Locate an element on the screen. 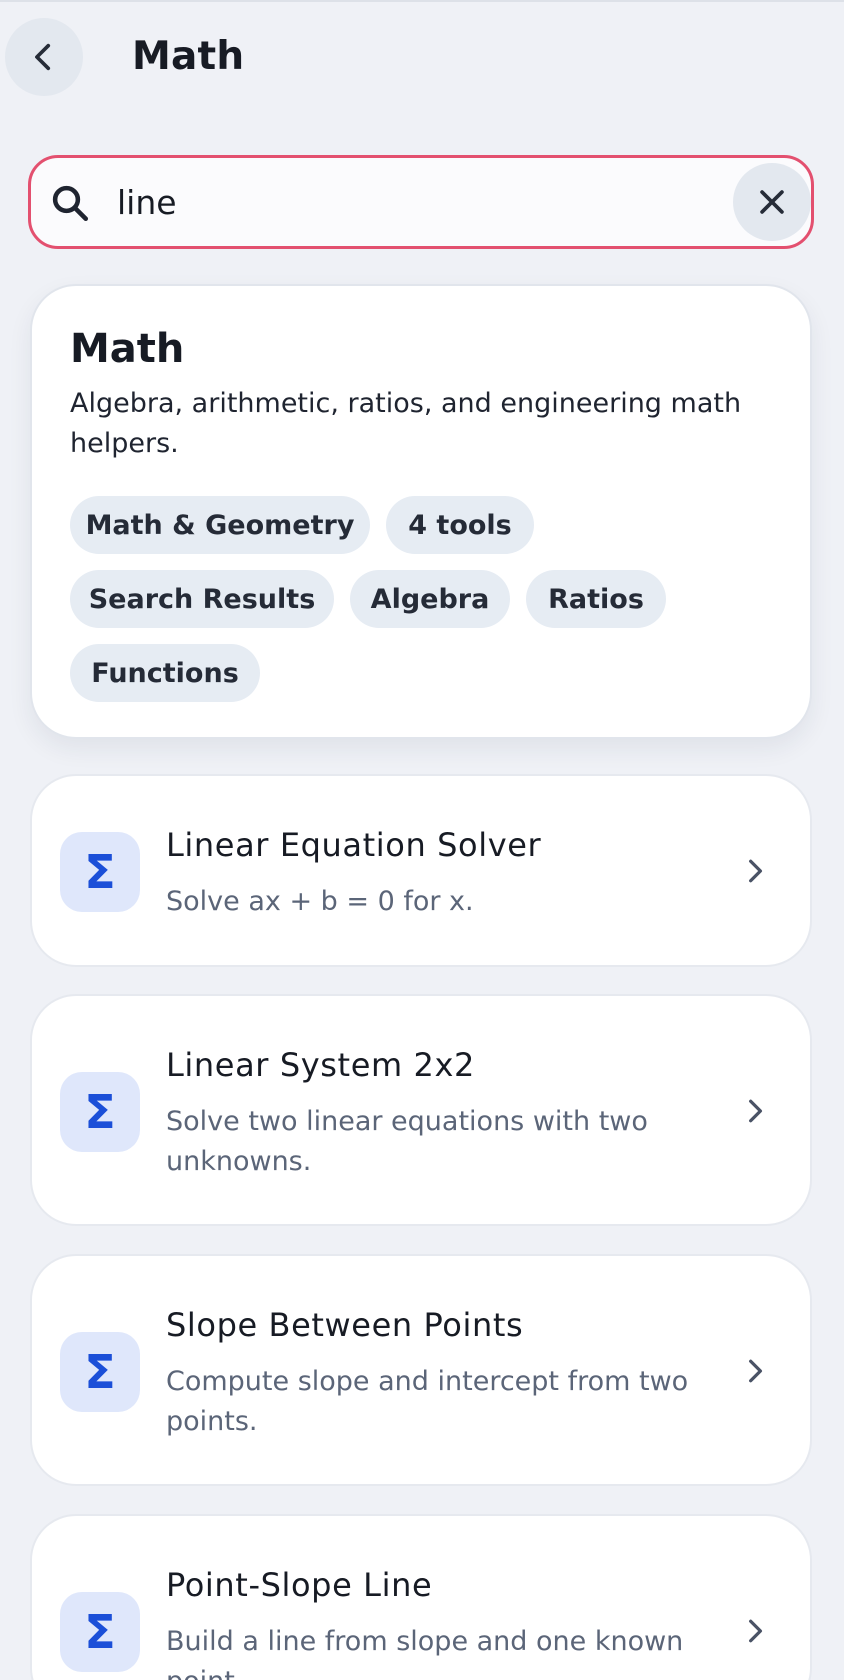 The width and height of the screenshot is (844, 1680). tool-description: Solve ax + b = 0 for x. is located at coordinates (320, 901).